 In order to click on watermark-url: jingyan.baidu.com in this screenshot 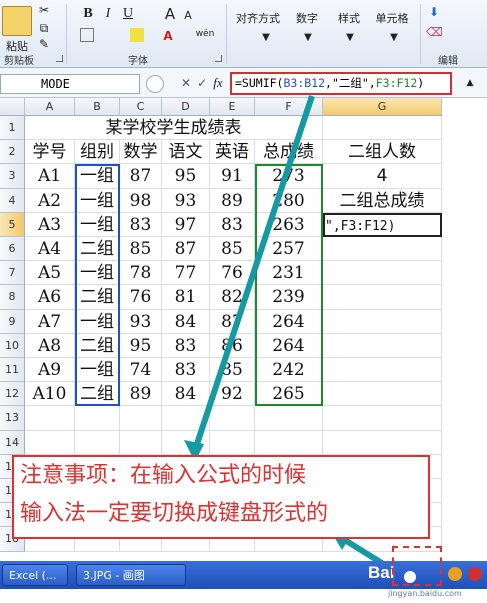, I will do `click(425, 593)`.